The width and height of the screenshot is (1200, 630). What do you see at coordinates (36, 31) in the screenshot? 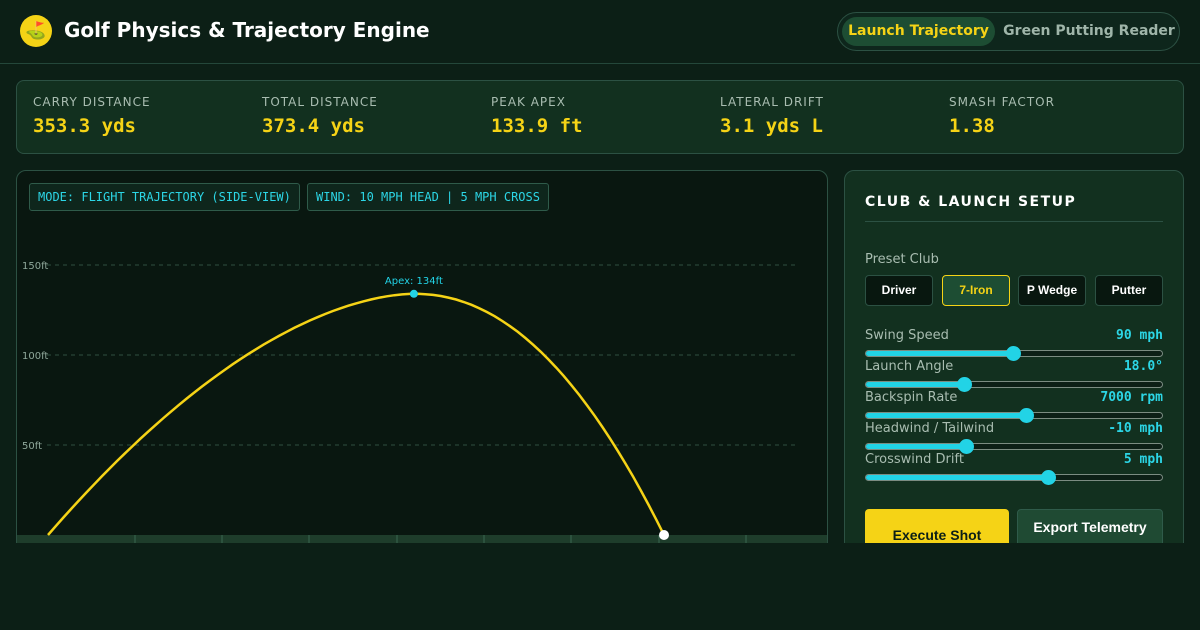
I see `golf-flag-icon: ⛳` at bounding box center [36, 31].